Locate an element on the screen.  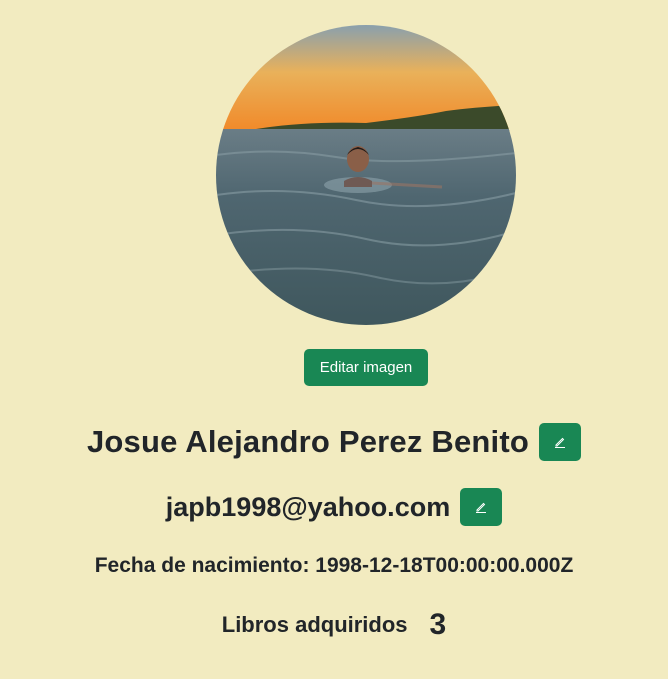
books-acquired-label: Libros adquiridos is located at coordinates (314, 624).